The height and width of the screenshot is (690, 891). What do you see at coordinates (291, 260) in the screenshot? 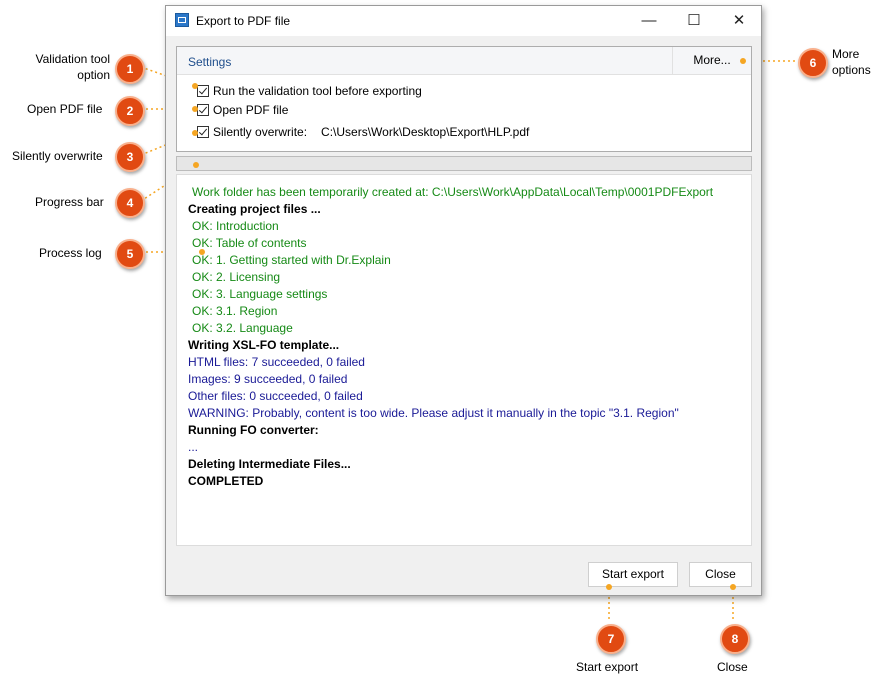
I see `log-line: OK: 1. Getting started with Dr.Explain` at bounding box center [291, 260].